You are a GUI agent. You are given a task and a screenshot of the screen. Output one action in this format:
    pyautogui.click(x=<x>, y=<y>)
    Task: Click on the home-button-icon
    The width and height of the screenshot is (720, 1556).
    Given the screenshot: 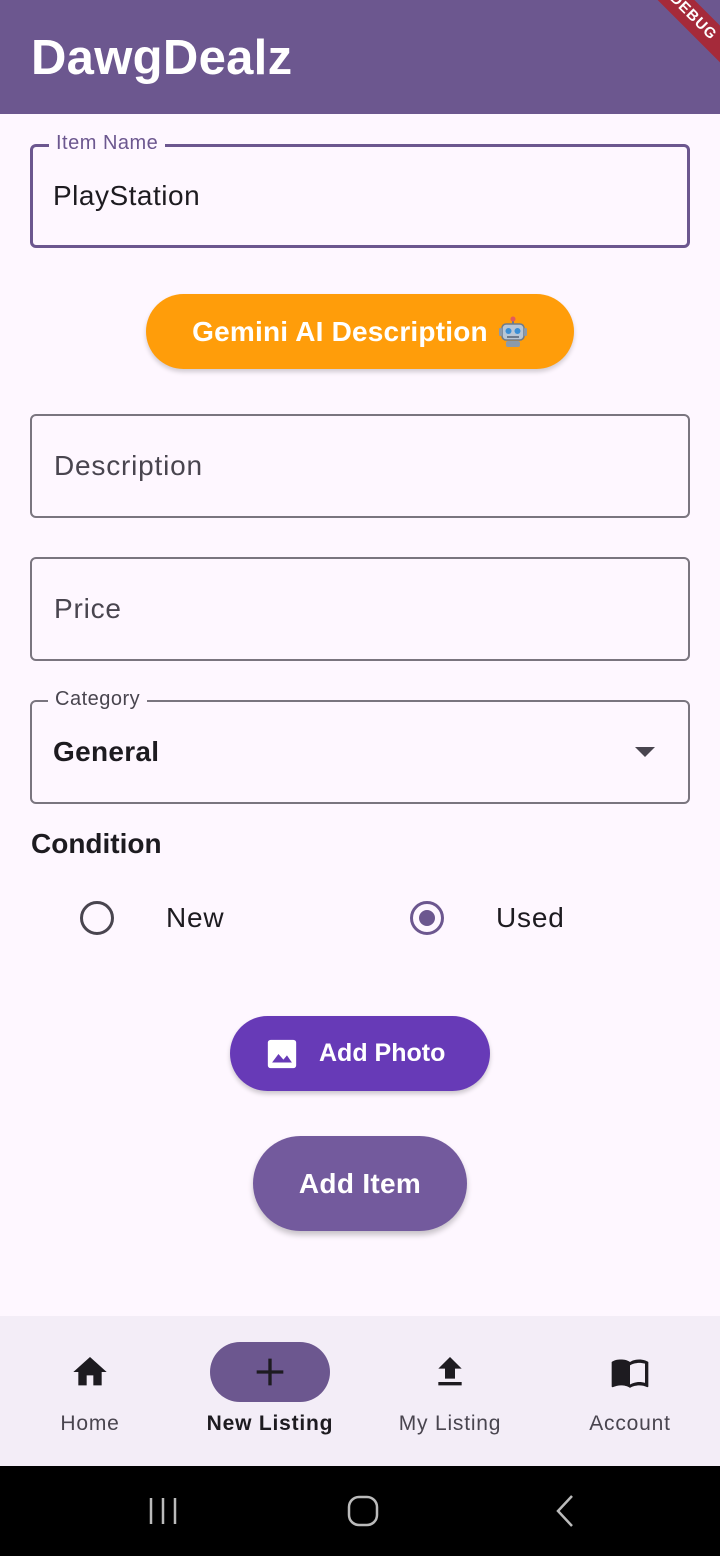 What is the action you would take?
    pyautogui.click(x=363, y=1511)
    